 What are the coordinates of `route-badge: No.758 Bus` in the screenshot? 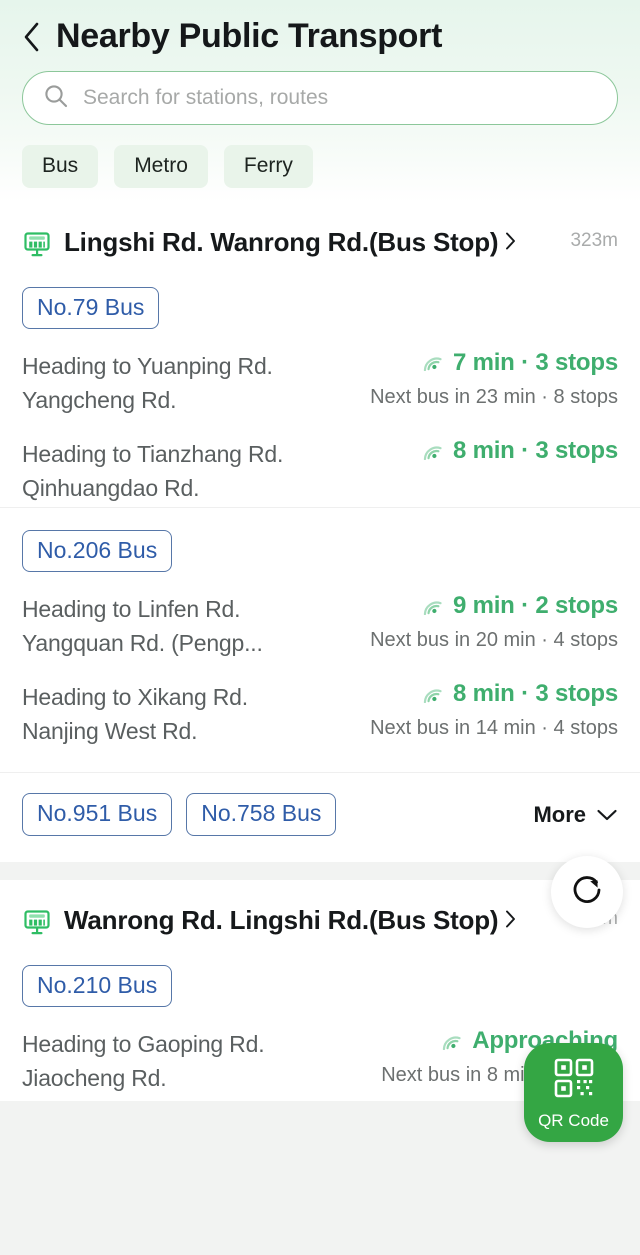 It's located at (261, 814).